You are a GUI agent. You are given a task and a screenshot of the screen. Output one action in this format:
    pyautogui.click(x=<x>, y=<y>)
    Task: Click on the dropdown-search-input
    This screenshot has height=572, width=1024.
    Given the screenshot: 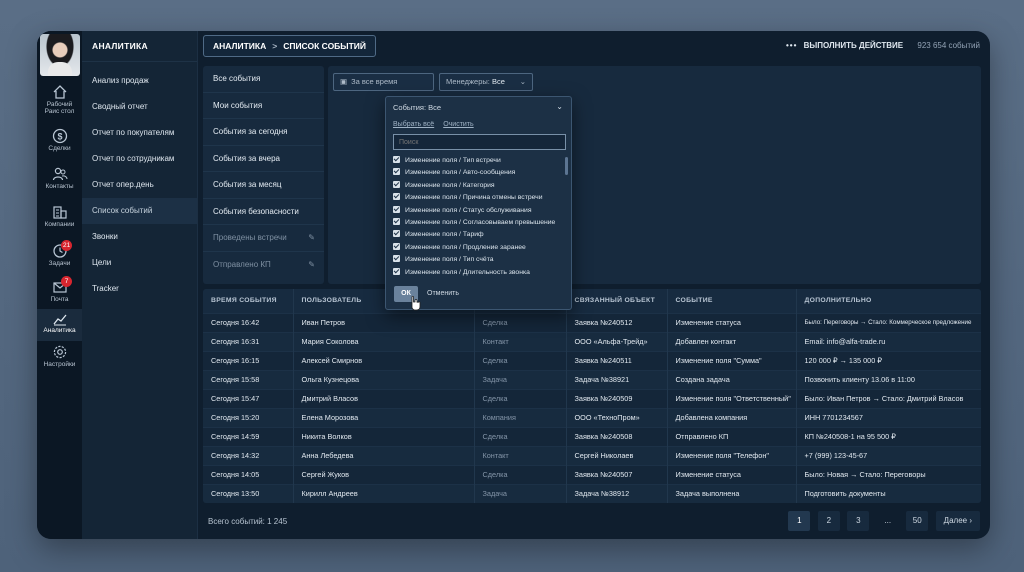 What is the action you would take?
    pyautogui.click(x=479, y=142)
    